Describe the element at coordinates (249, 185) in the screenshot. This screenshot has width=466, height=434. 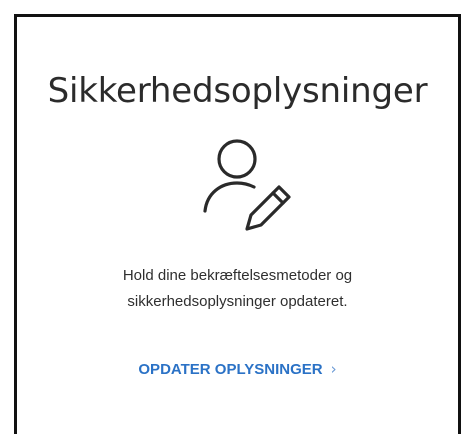
I see `user-edit-icon` at that location.